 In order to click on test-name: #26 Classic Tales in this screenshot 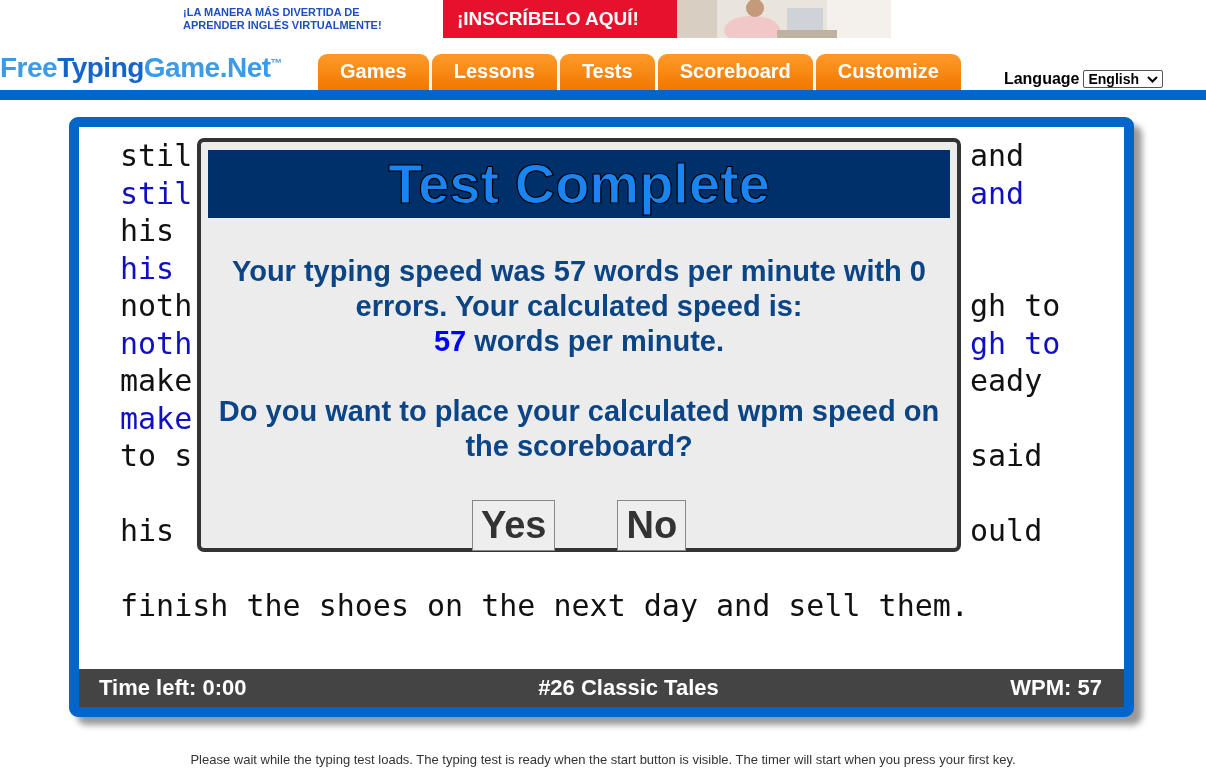, I will do `click(628, 688)`.